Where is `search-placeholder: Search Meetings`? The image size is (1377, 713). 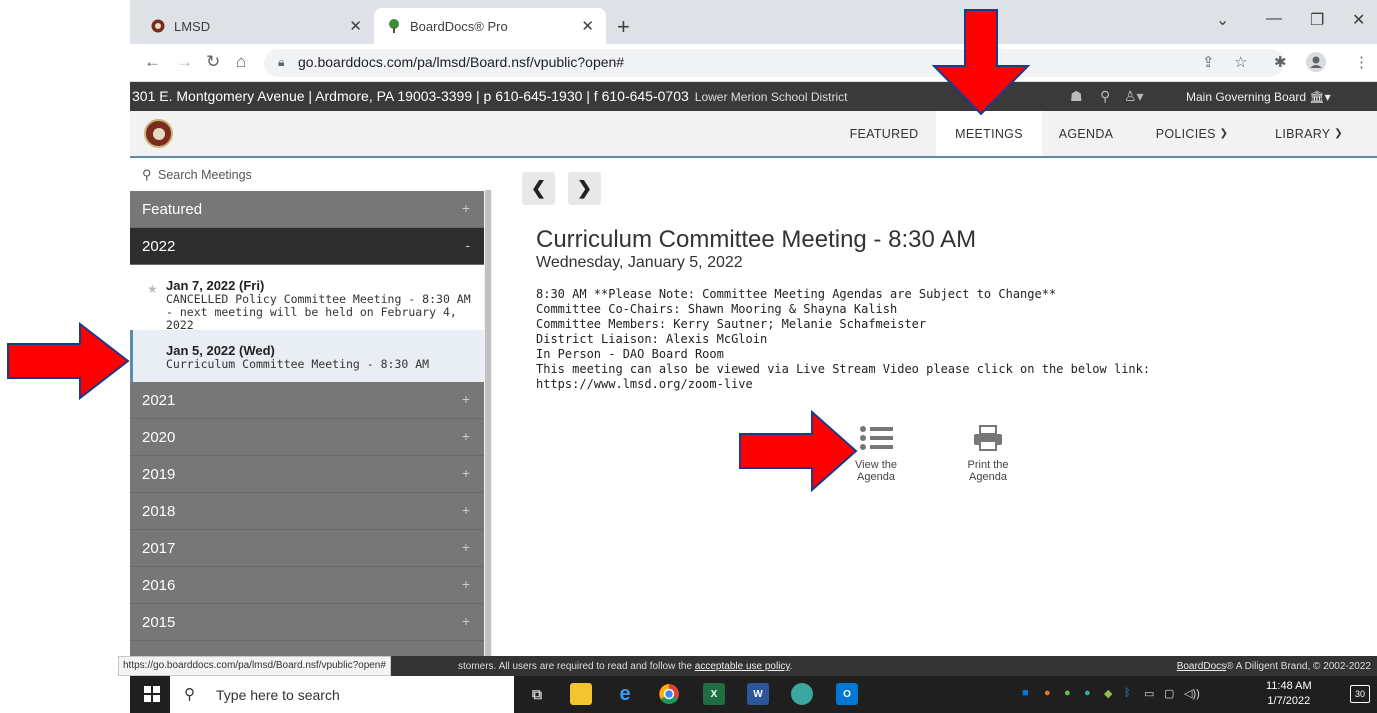 search-placeholder: Search Meetings is located at coordinates (205, 175).